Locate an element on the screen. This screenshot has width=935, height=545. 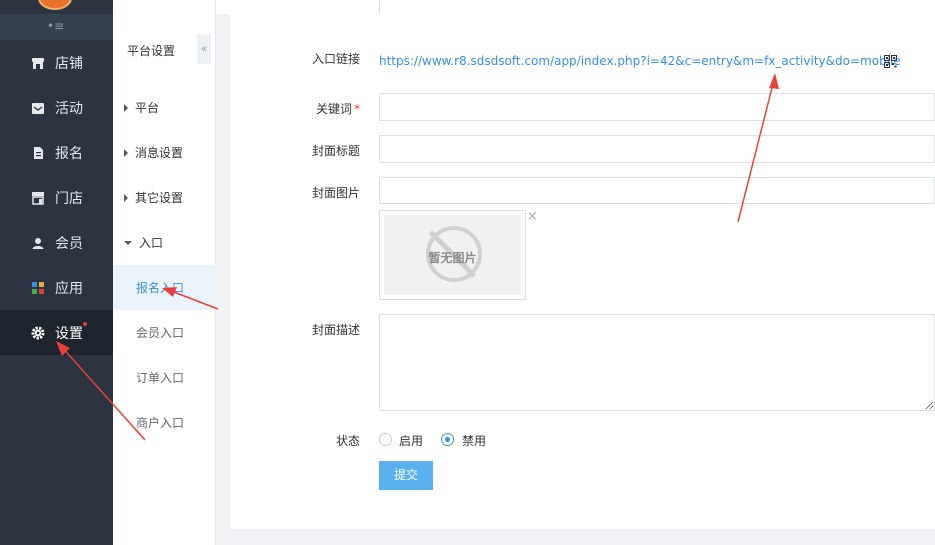
subnav-collapse-button: « is located at coordinates (204, 49).